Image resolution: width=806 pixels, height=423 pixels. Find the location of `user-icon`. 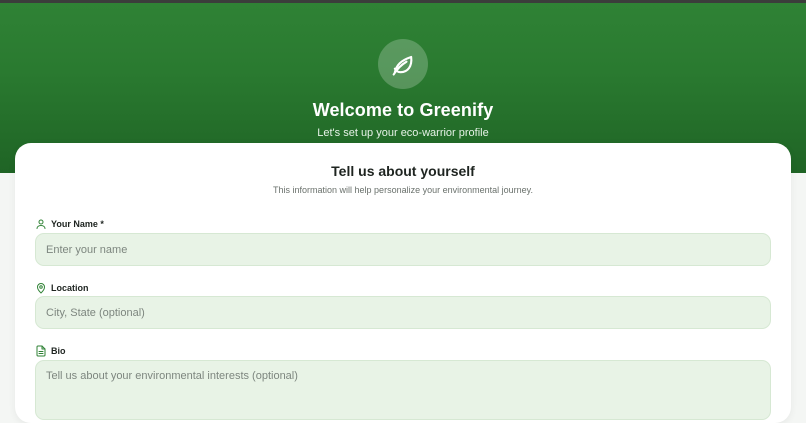

user-icon is located at coordinates (41, 224).